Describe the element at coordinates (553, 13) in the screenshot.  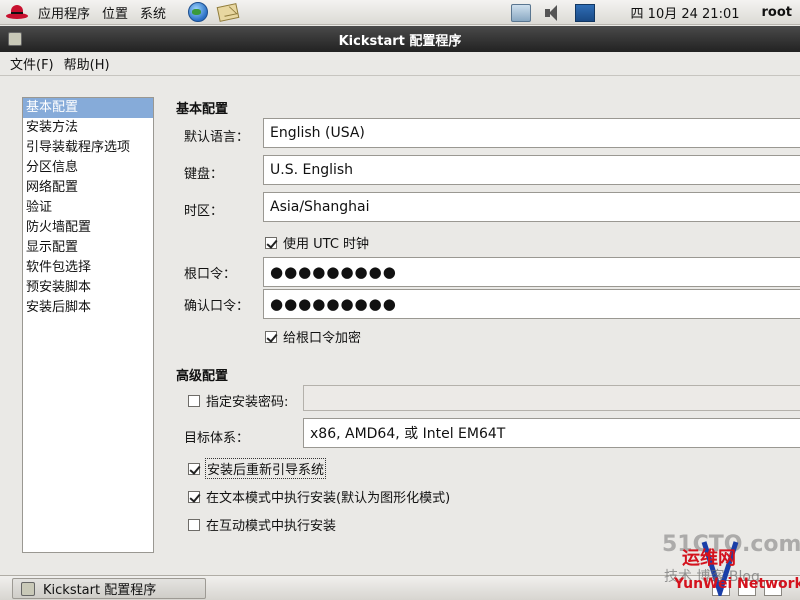
I see `volume-icon` at that location.